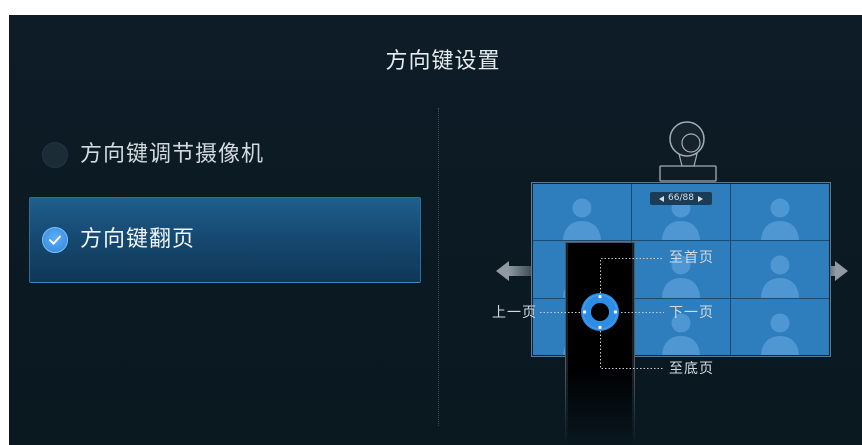 The height and width of the screenshot is (445, 862). I want to click on connector-lines, so click(602, 313).